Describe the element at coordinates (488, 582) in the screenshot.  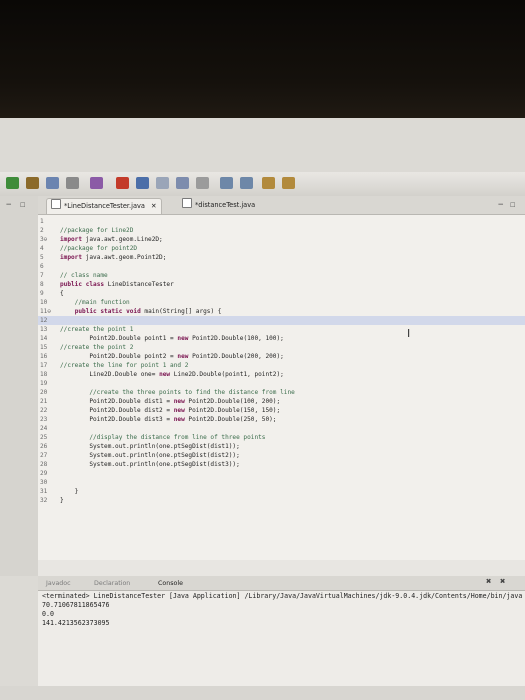
I see `remove-launch-icon: ✖` at that location.